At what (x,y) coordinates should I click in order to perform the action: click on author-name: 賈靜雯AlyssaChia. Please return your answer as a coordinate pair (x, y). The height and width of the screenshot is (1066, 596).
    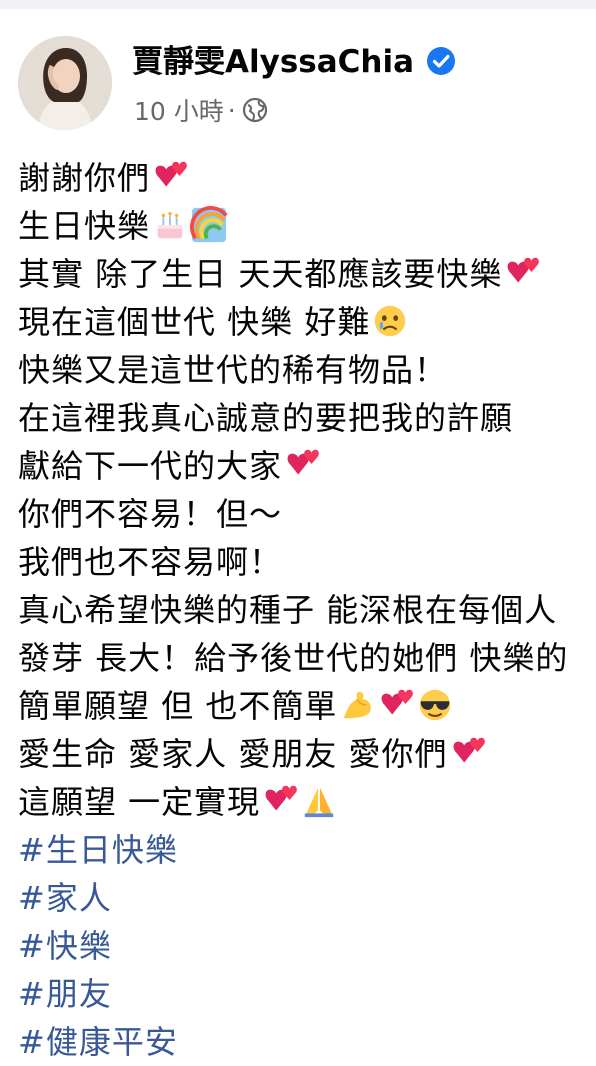
    Looking at the image, I should click on (273, 62).